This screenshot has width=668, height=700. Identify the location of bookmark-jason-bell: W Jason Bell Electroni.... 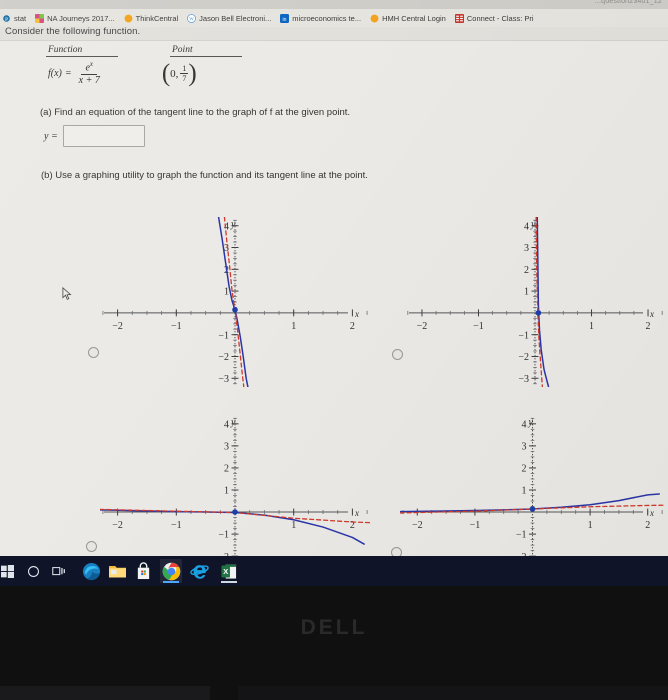
(229, 18).